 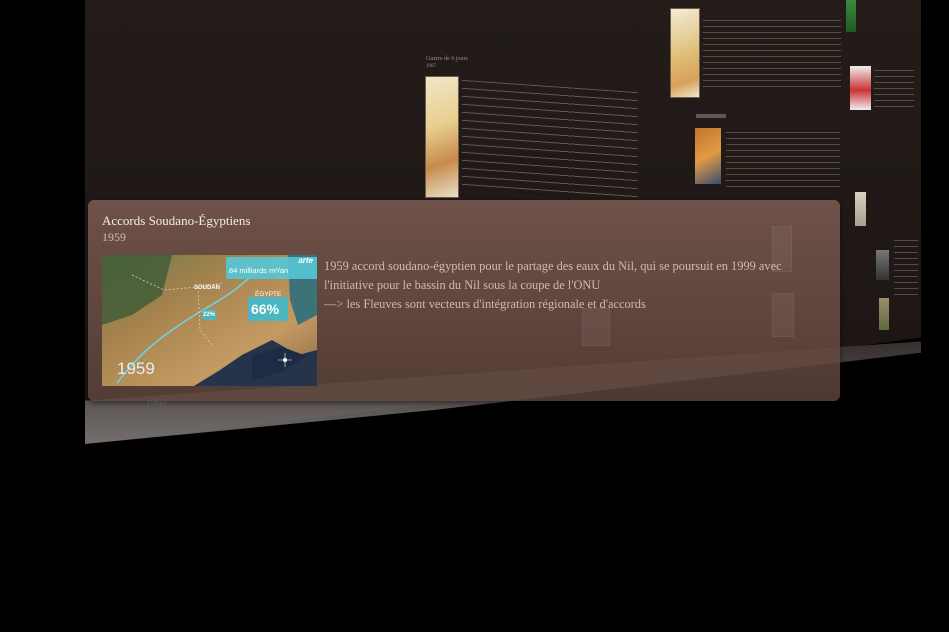 What do you see at coordinates (860, 88) in the screenshot?
I see `bg-thumb-flag` at bounding box center [860, 88].